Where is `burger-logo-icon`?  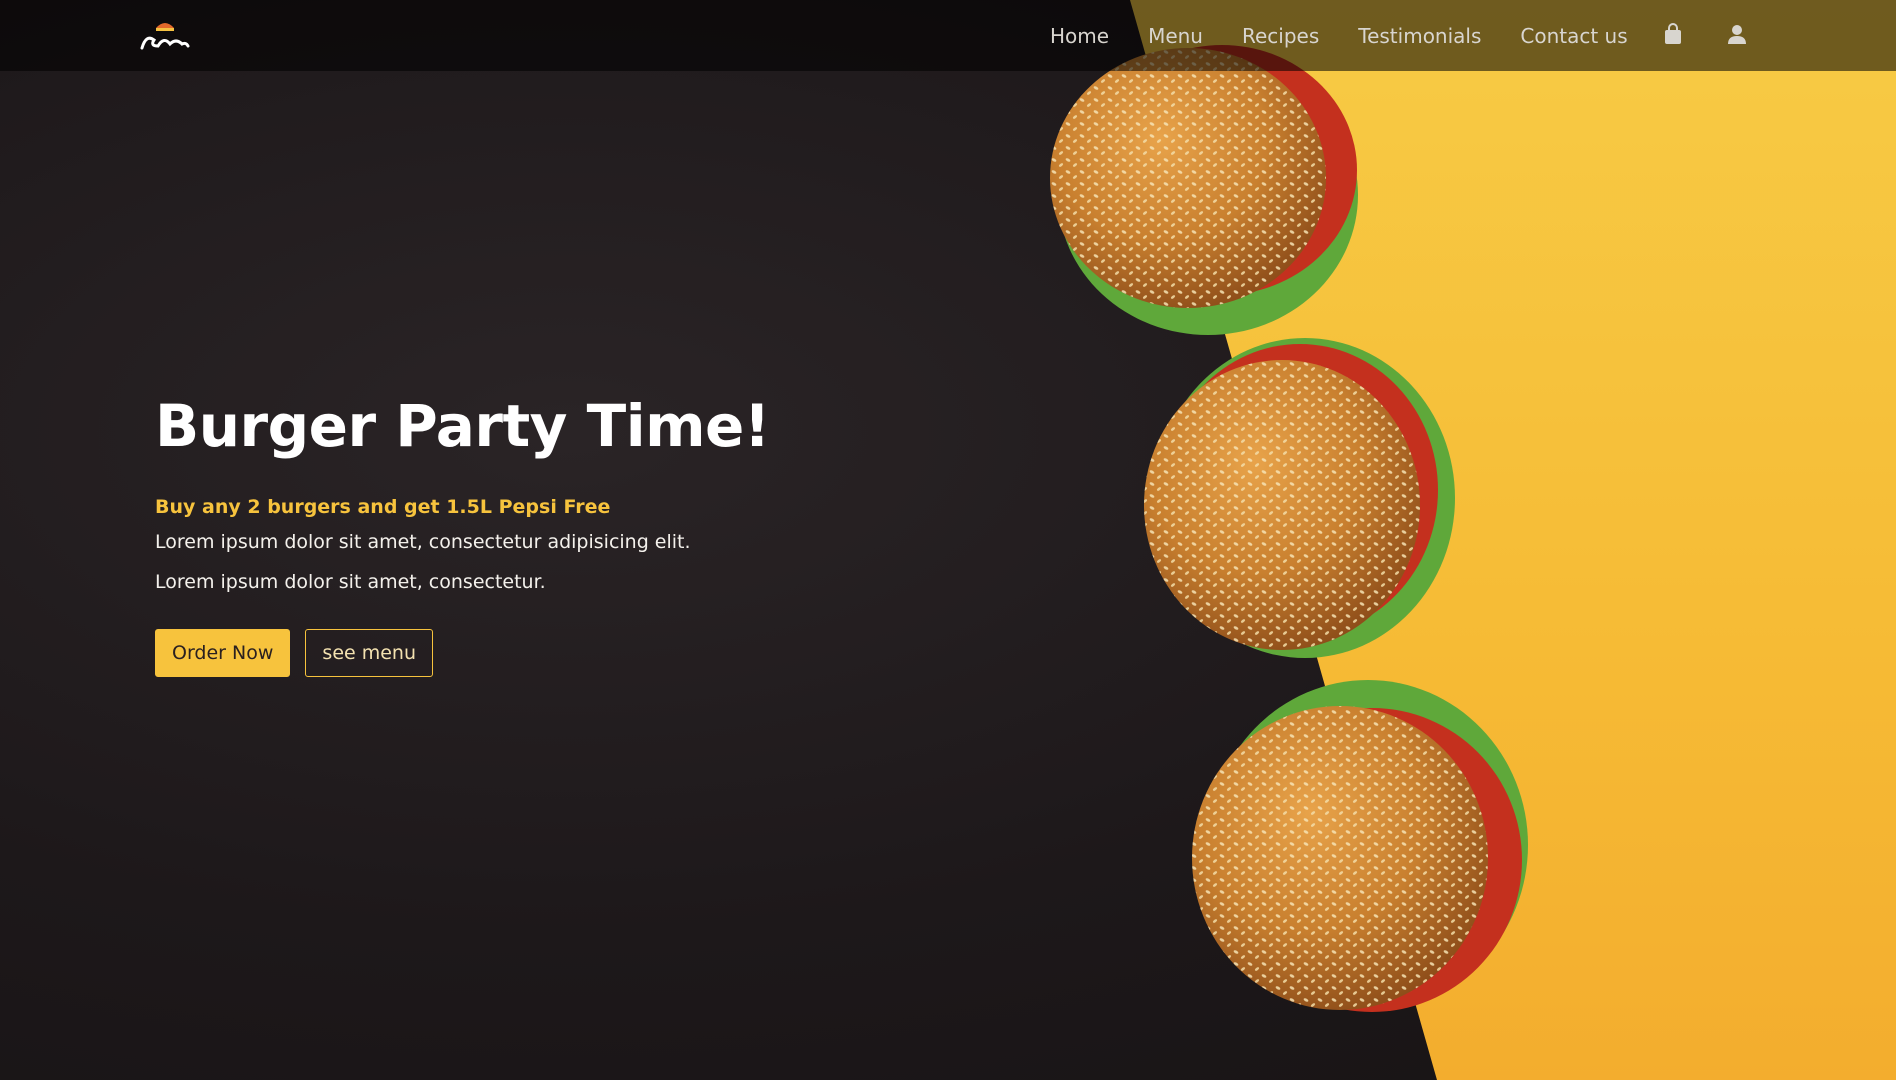
burger-logo-icon is located at coordinates (165, 36).